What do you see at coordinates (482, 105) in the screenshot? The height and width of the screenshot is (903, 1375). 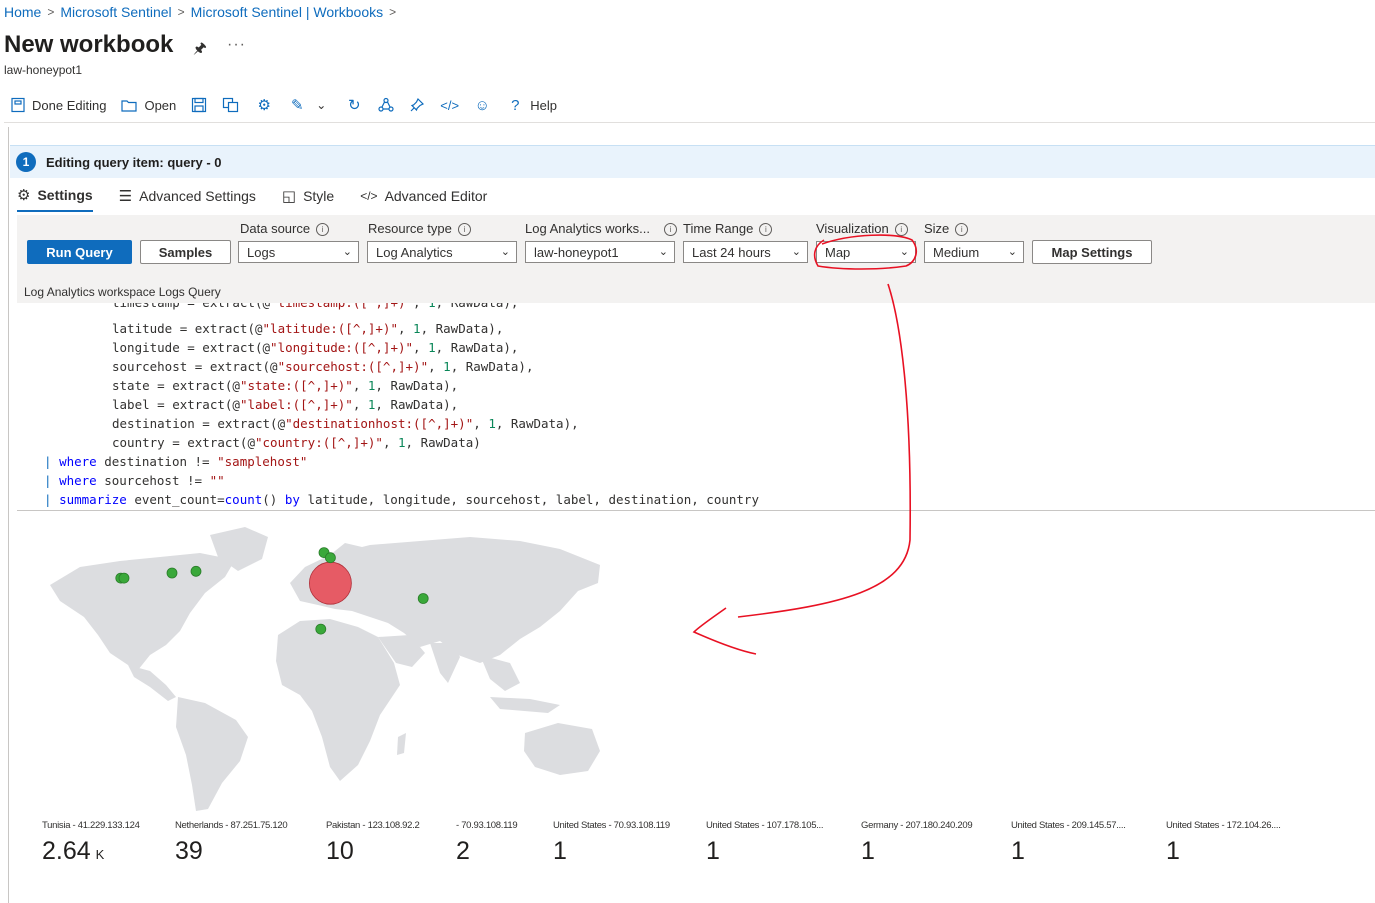 I see `feedback-button: ☺` at bounding box center [482, 105].